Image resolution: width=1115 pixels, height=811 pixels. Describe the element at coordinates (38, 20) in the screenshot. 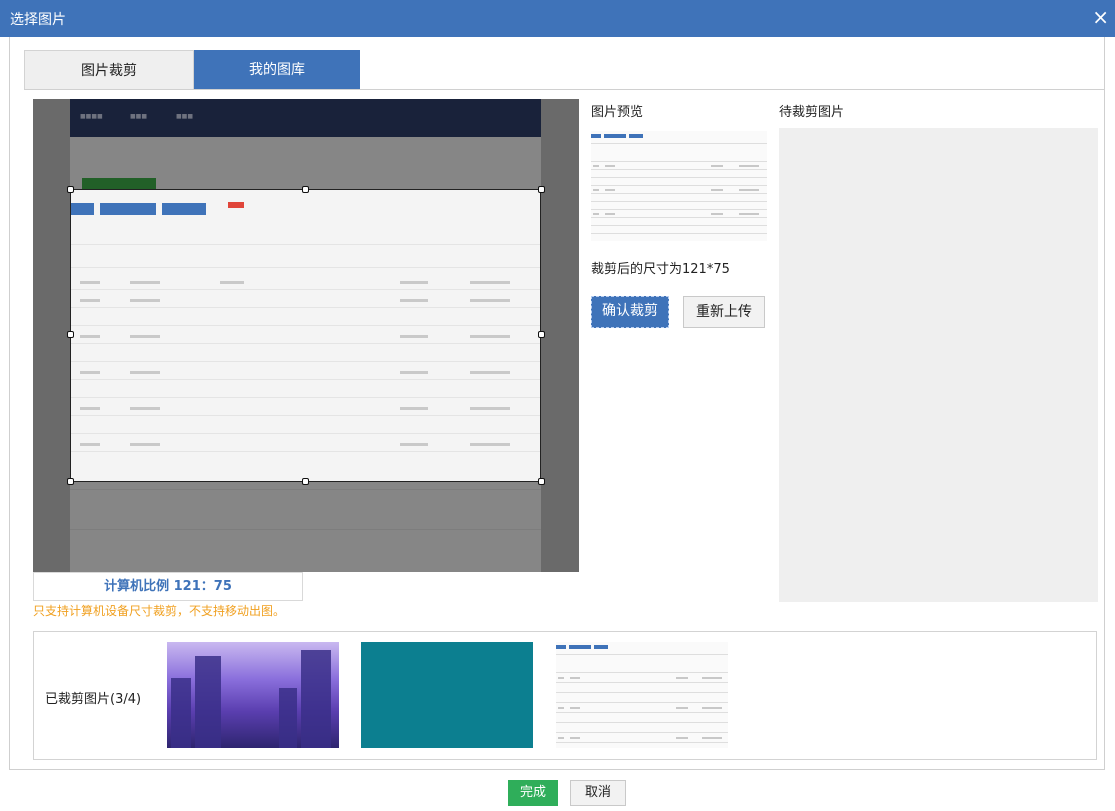

I see `dialog-title: 选择图片` at that location.